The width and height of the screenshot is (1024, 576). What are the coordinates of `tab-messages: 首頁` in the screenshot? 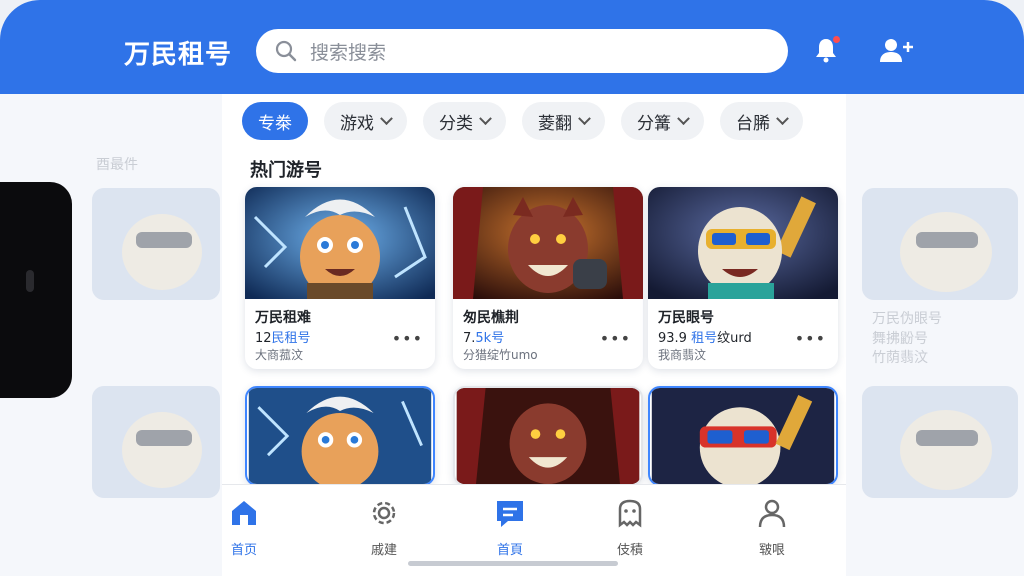 It's located at (510, 527).